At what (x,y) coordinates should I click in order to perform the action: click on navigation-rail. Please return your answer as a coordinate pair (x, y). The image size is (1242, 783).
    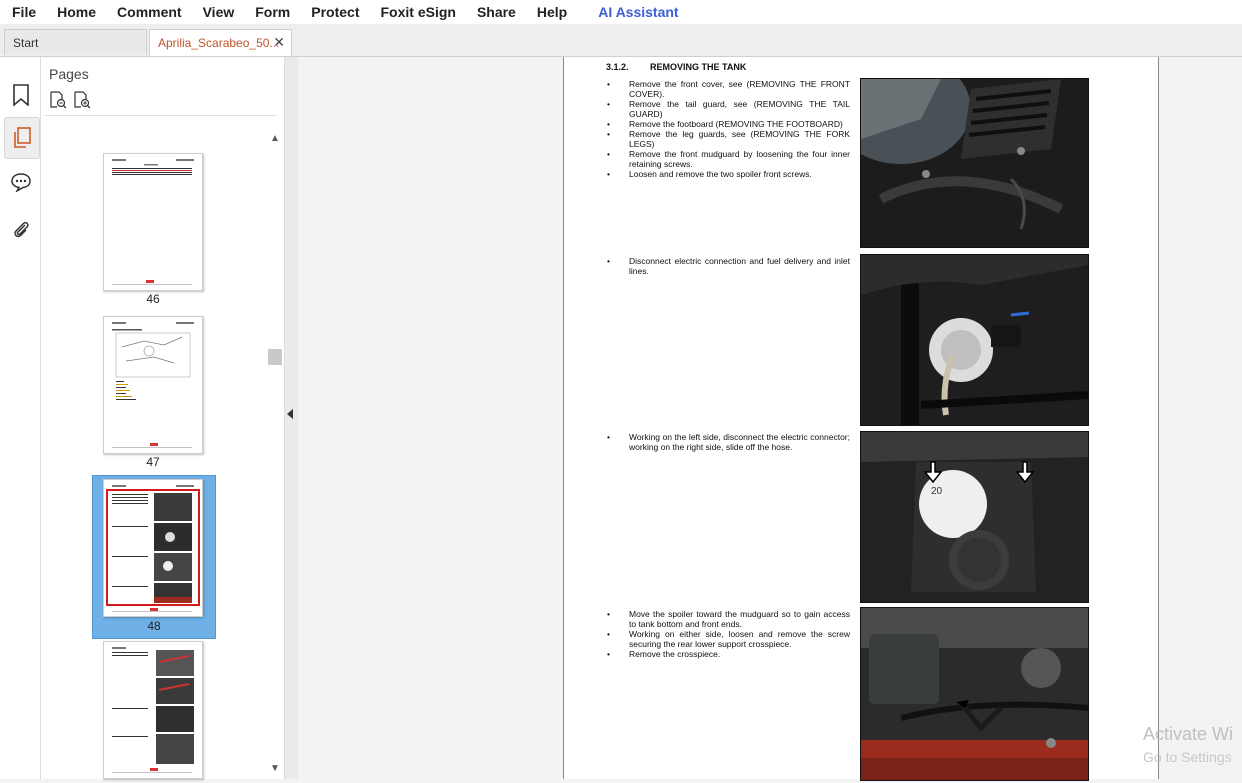
    Looking at the image, I should click on (20, 418).